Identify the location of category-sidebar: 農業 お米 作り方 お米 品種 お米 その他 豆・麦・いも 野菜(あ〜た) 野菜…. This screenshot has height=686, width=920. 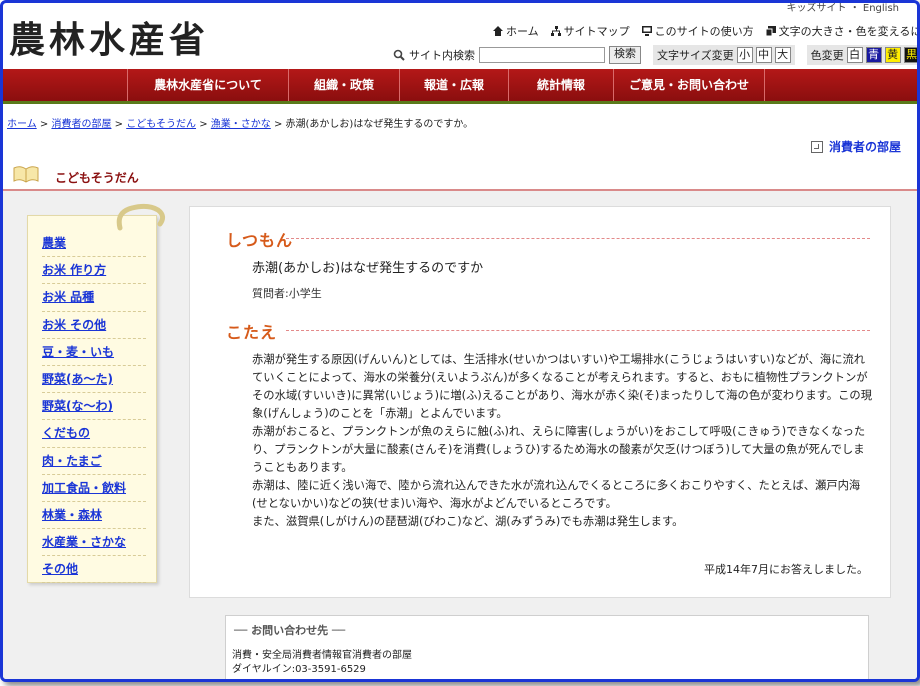
(96, 393).